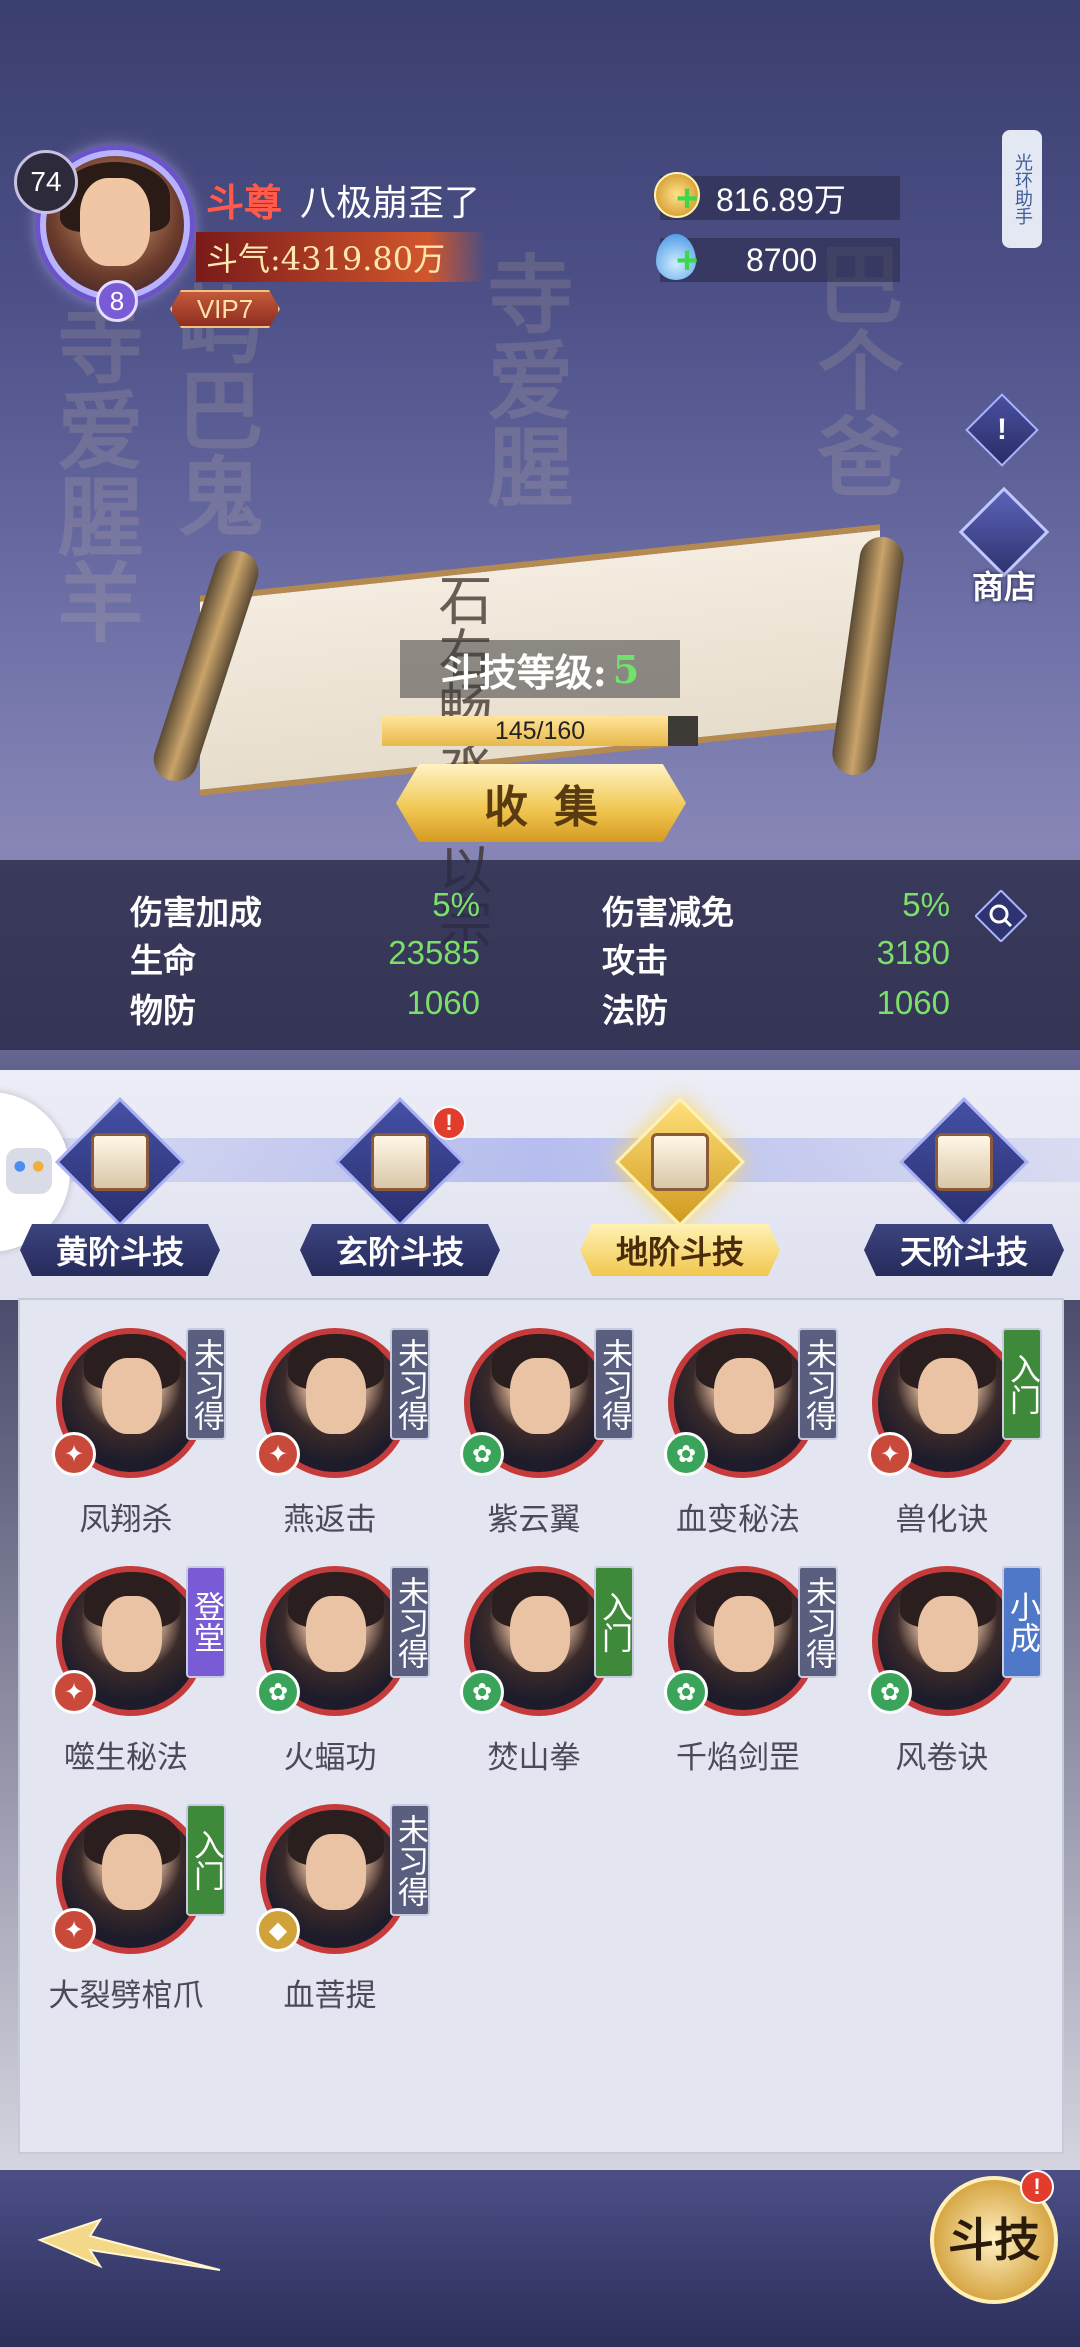 This screenshot has height=2347, width=1080. I want to click on tab-label: 玄阶斗技, so click(400, 1250).